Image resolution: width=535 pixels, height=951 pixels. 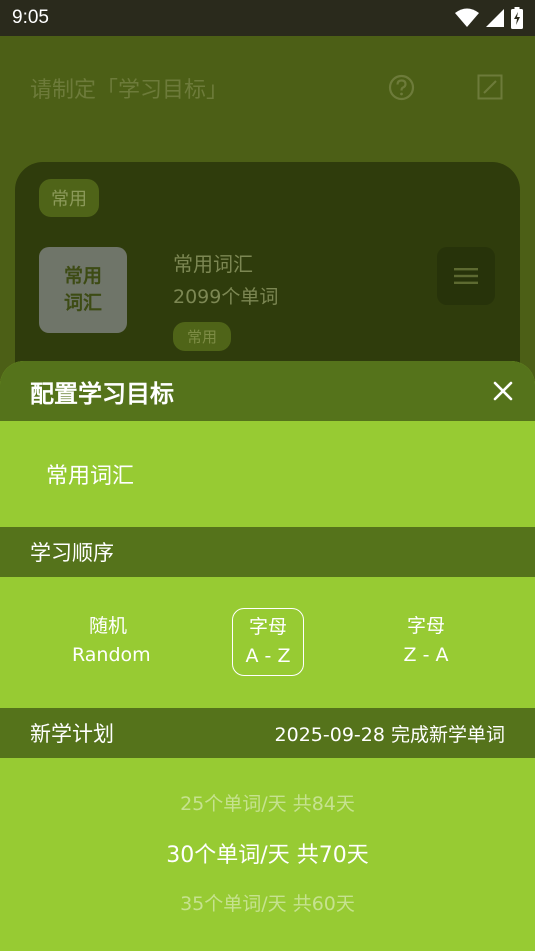 What do you see at coordinates (202, 336) in the screenshot?
I see `book-tag: 常用` at bounding box center [202, 336].